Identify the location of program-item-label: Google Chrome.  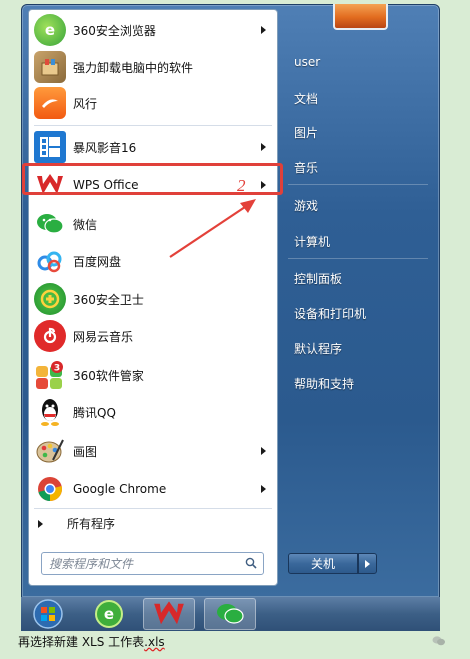
(120, 489).